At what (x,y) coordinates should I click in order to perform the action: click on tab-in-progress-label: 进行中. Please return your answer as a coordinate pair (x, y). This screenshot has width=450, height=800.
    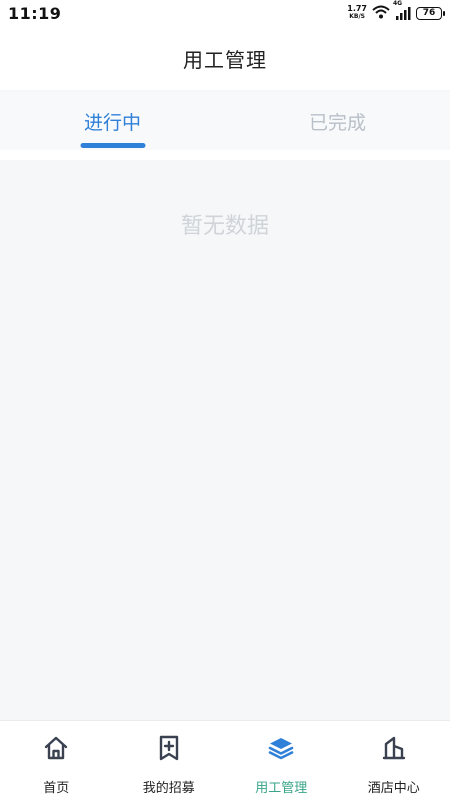
    Looking at the image, I should click on (112, 122).